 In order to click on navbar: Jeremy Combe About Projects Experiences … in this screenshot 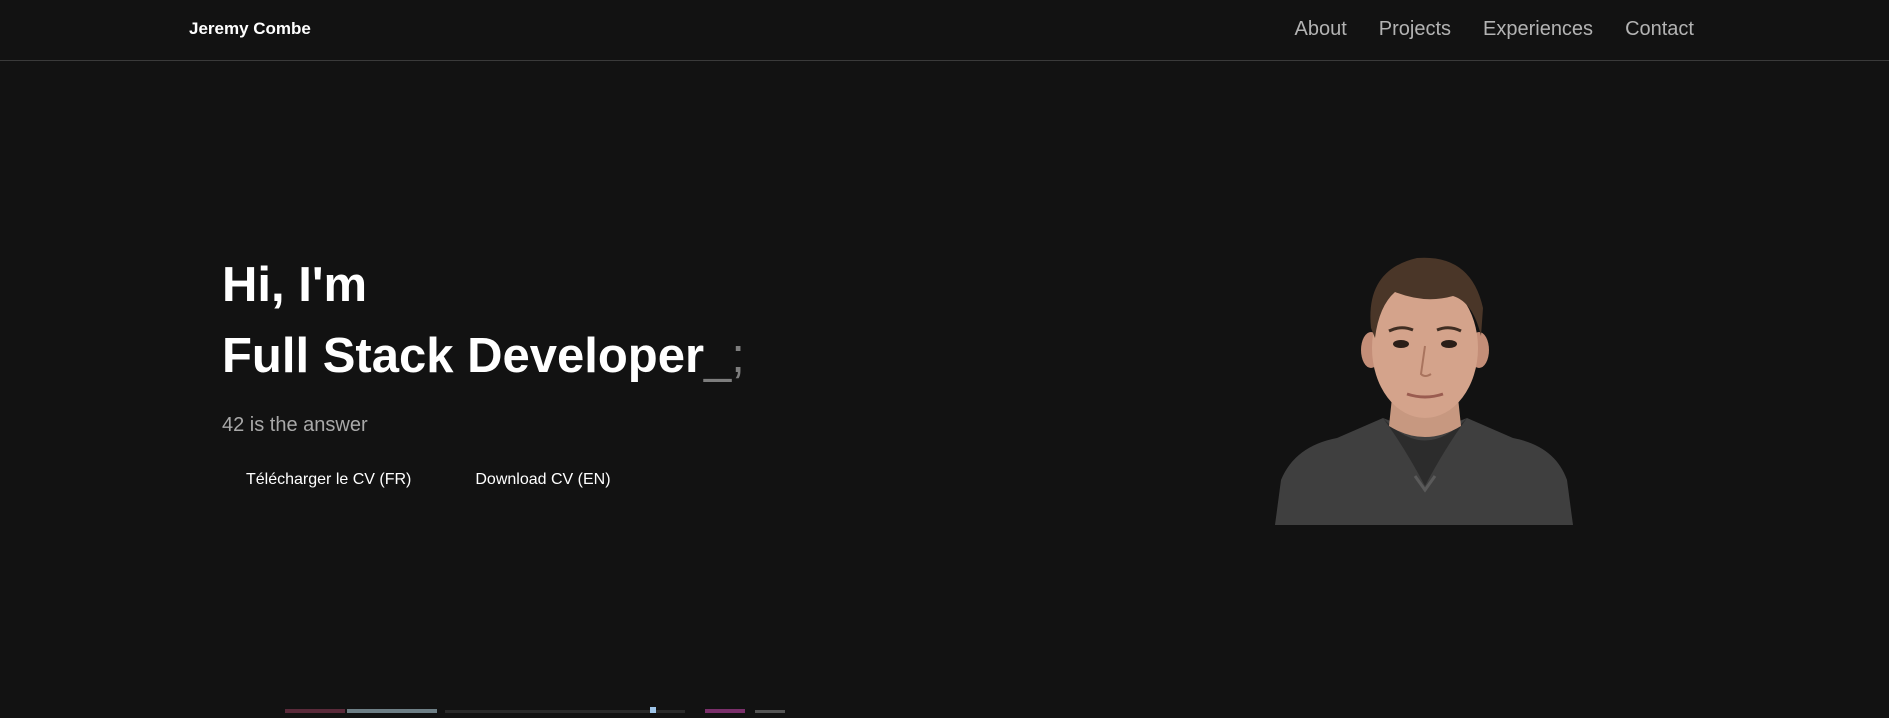, I will do `click(944, 30)`.